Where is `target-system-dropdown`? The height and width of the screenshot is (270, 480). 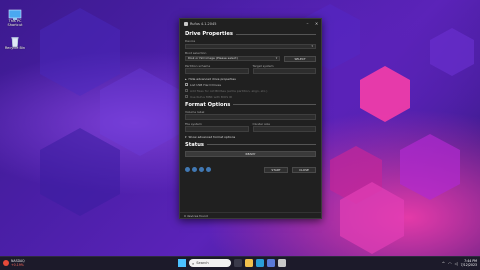 target-system-dropdown is located at coordinates (284, 71).